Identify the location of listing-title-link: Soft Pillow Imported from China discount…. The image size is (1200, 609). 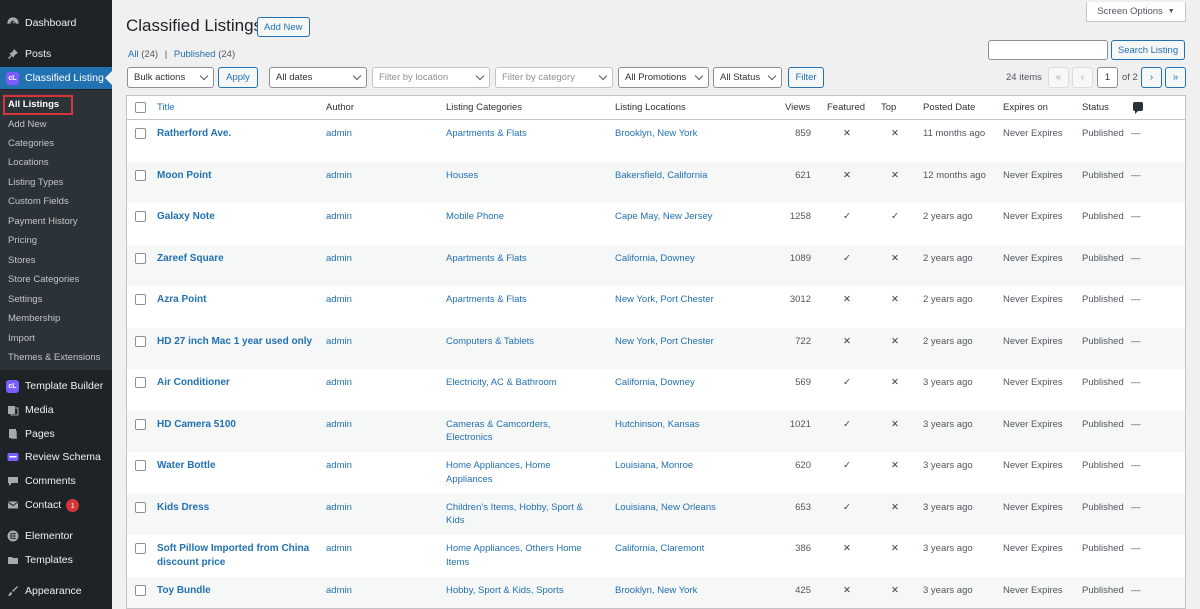
(237, 555).